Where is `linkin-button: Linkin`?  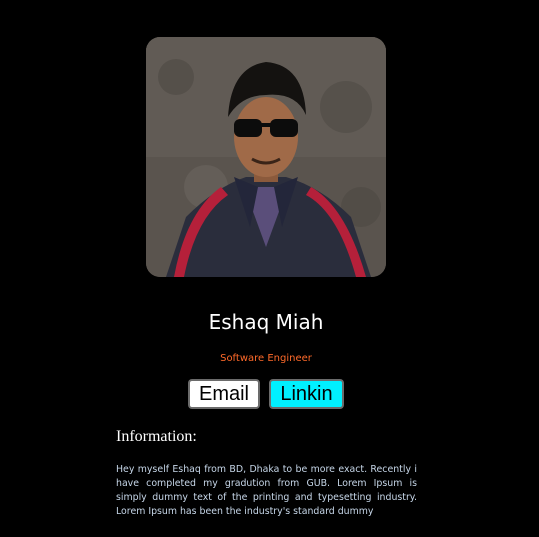 linkin-button: Linkin is located at coordinates (306, 394).